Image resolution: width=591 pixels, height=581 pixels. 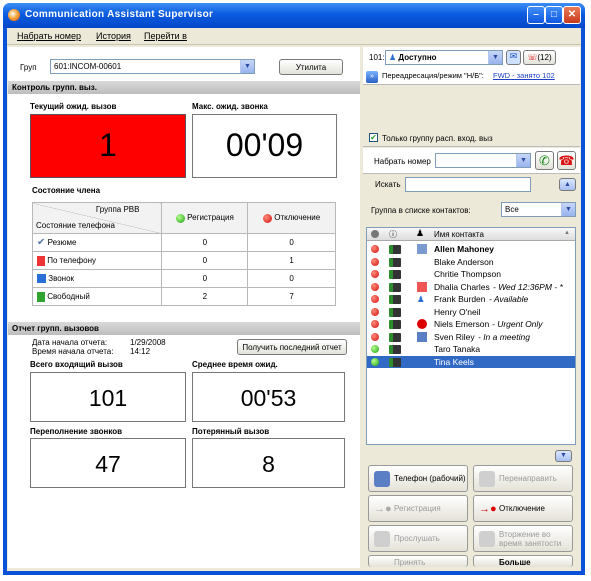 What do you see at coordinates (454, 361) in the screenshot?
I see `contact-name: Tina Keels` at bounding box center [454, 361].